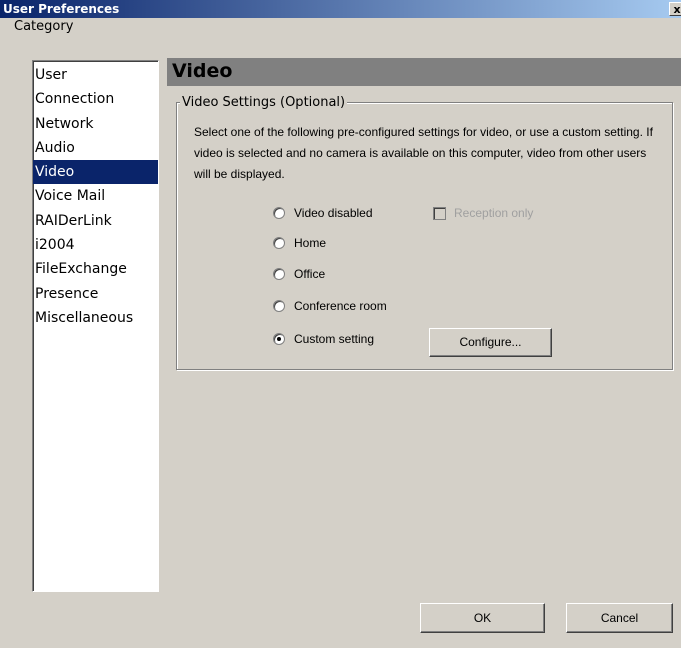 This screenshot has height=648, width=681. Describe the element at coordinates (95, 269) in the screenshot. I see `category-item-fileexchange: FileExchange` at that location.